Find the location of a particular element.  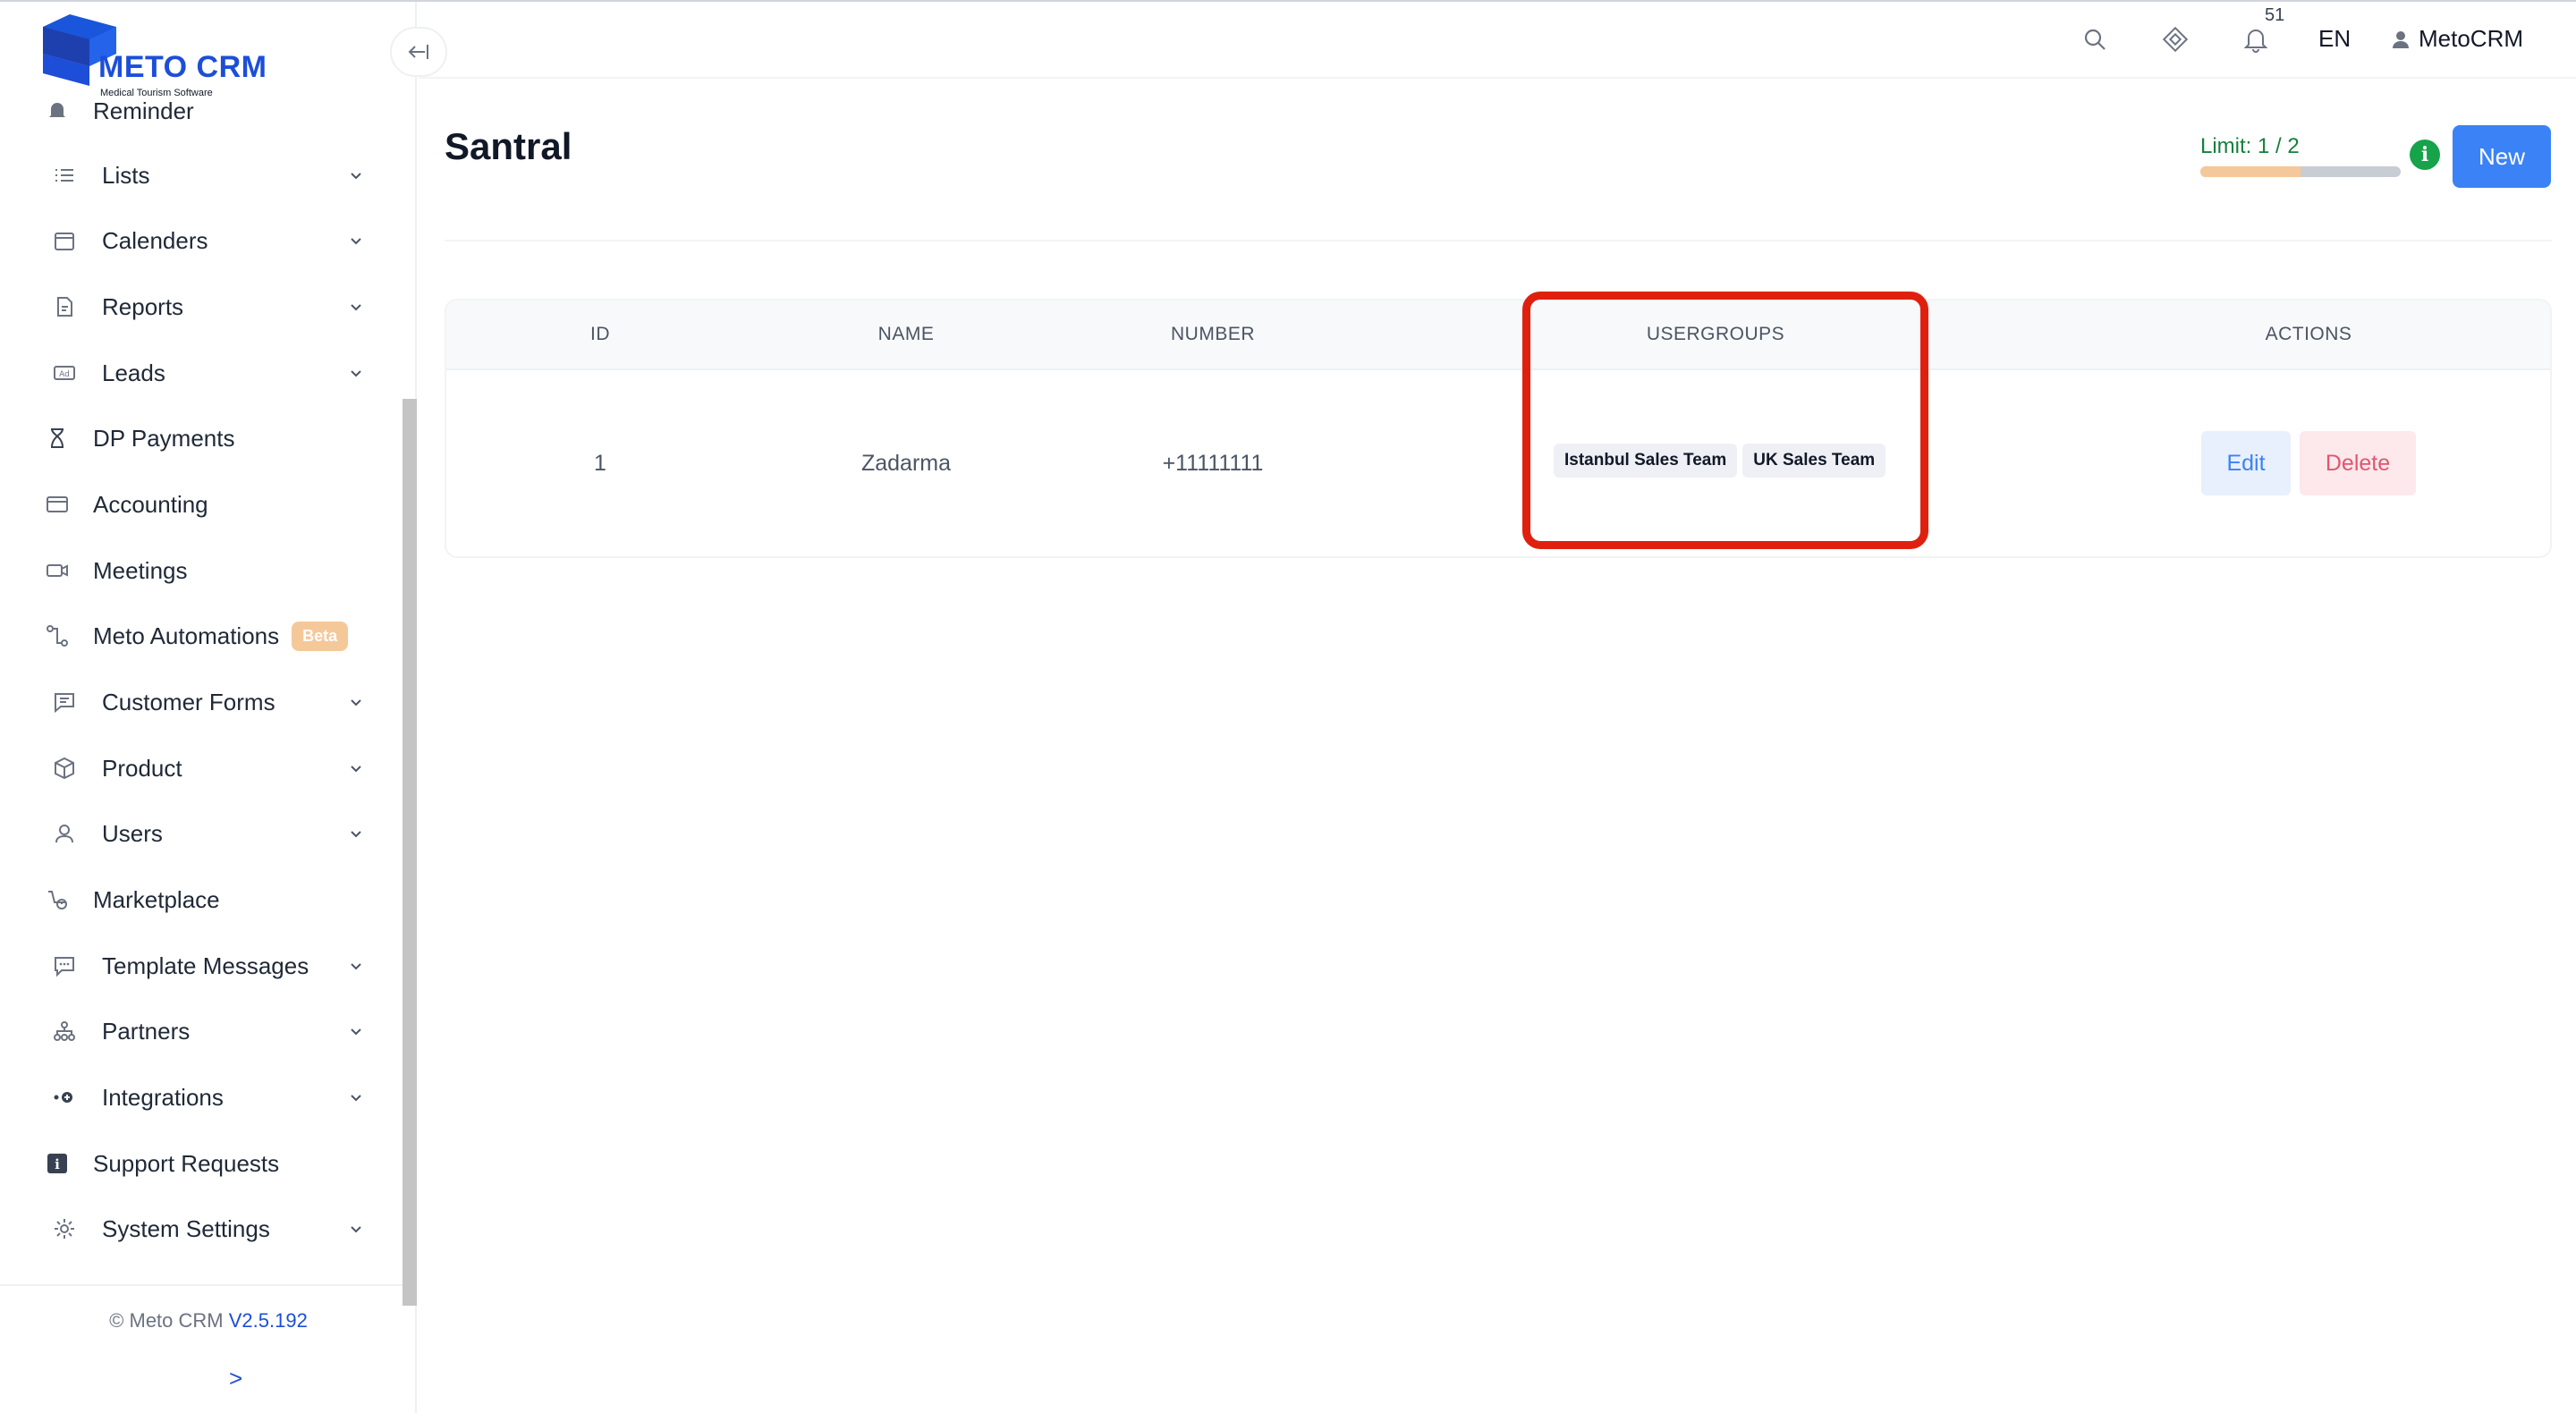

cell-number: +11111111 is located at coordinates (1213, 463).